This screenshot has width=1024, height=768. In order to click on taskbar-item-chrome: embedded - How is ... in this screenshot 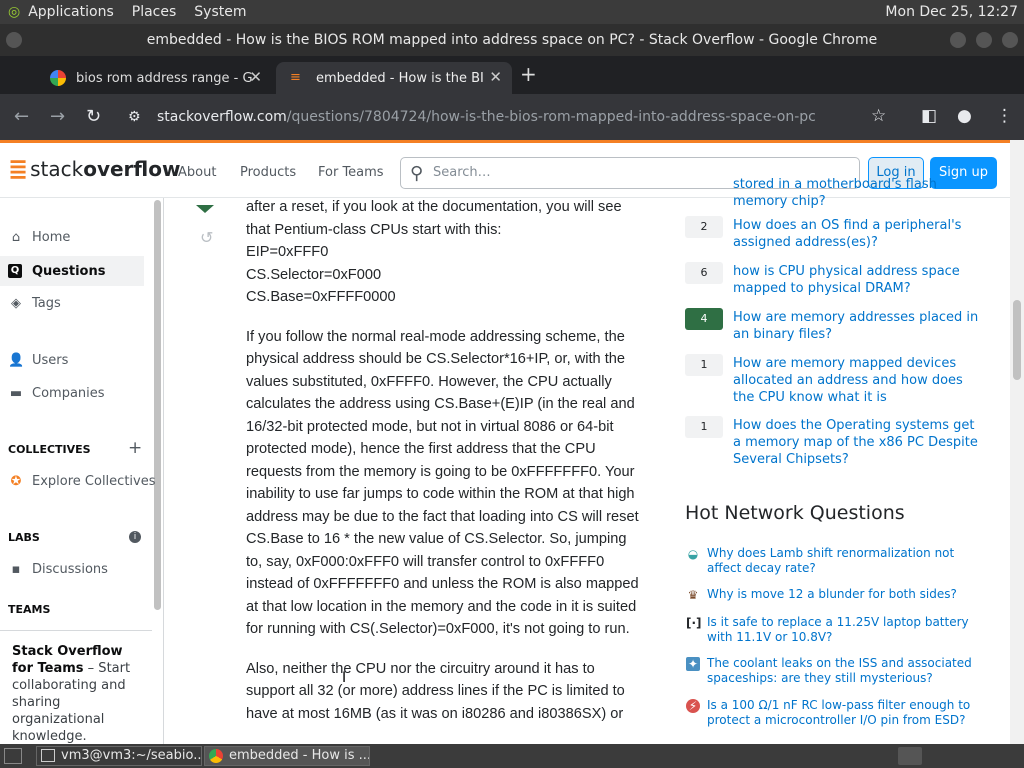, I will do `click(287, 756)`.